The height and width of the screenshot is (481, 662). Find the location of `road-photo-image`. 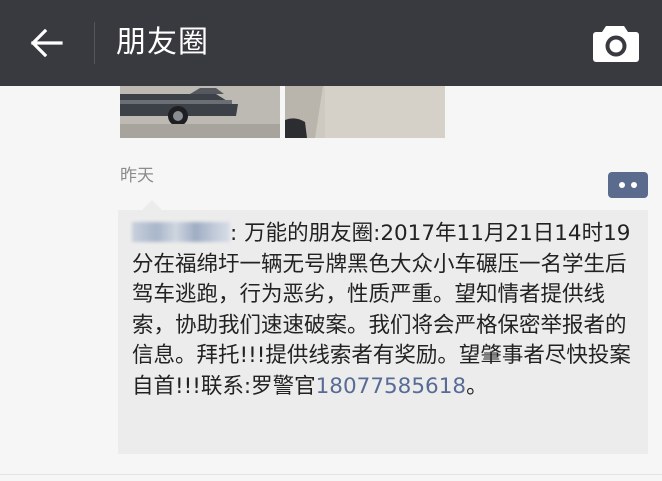

road-photo-image is located at coordinates (365, 112).